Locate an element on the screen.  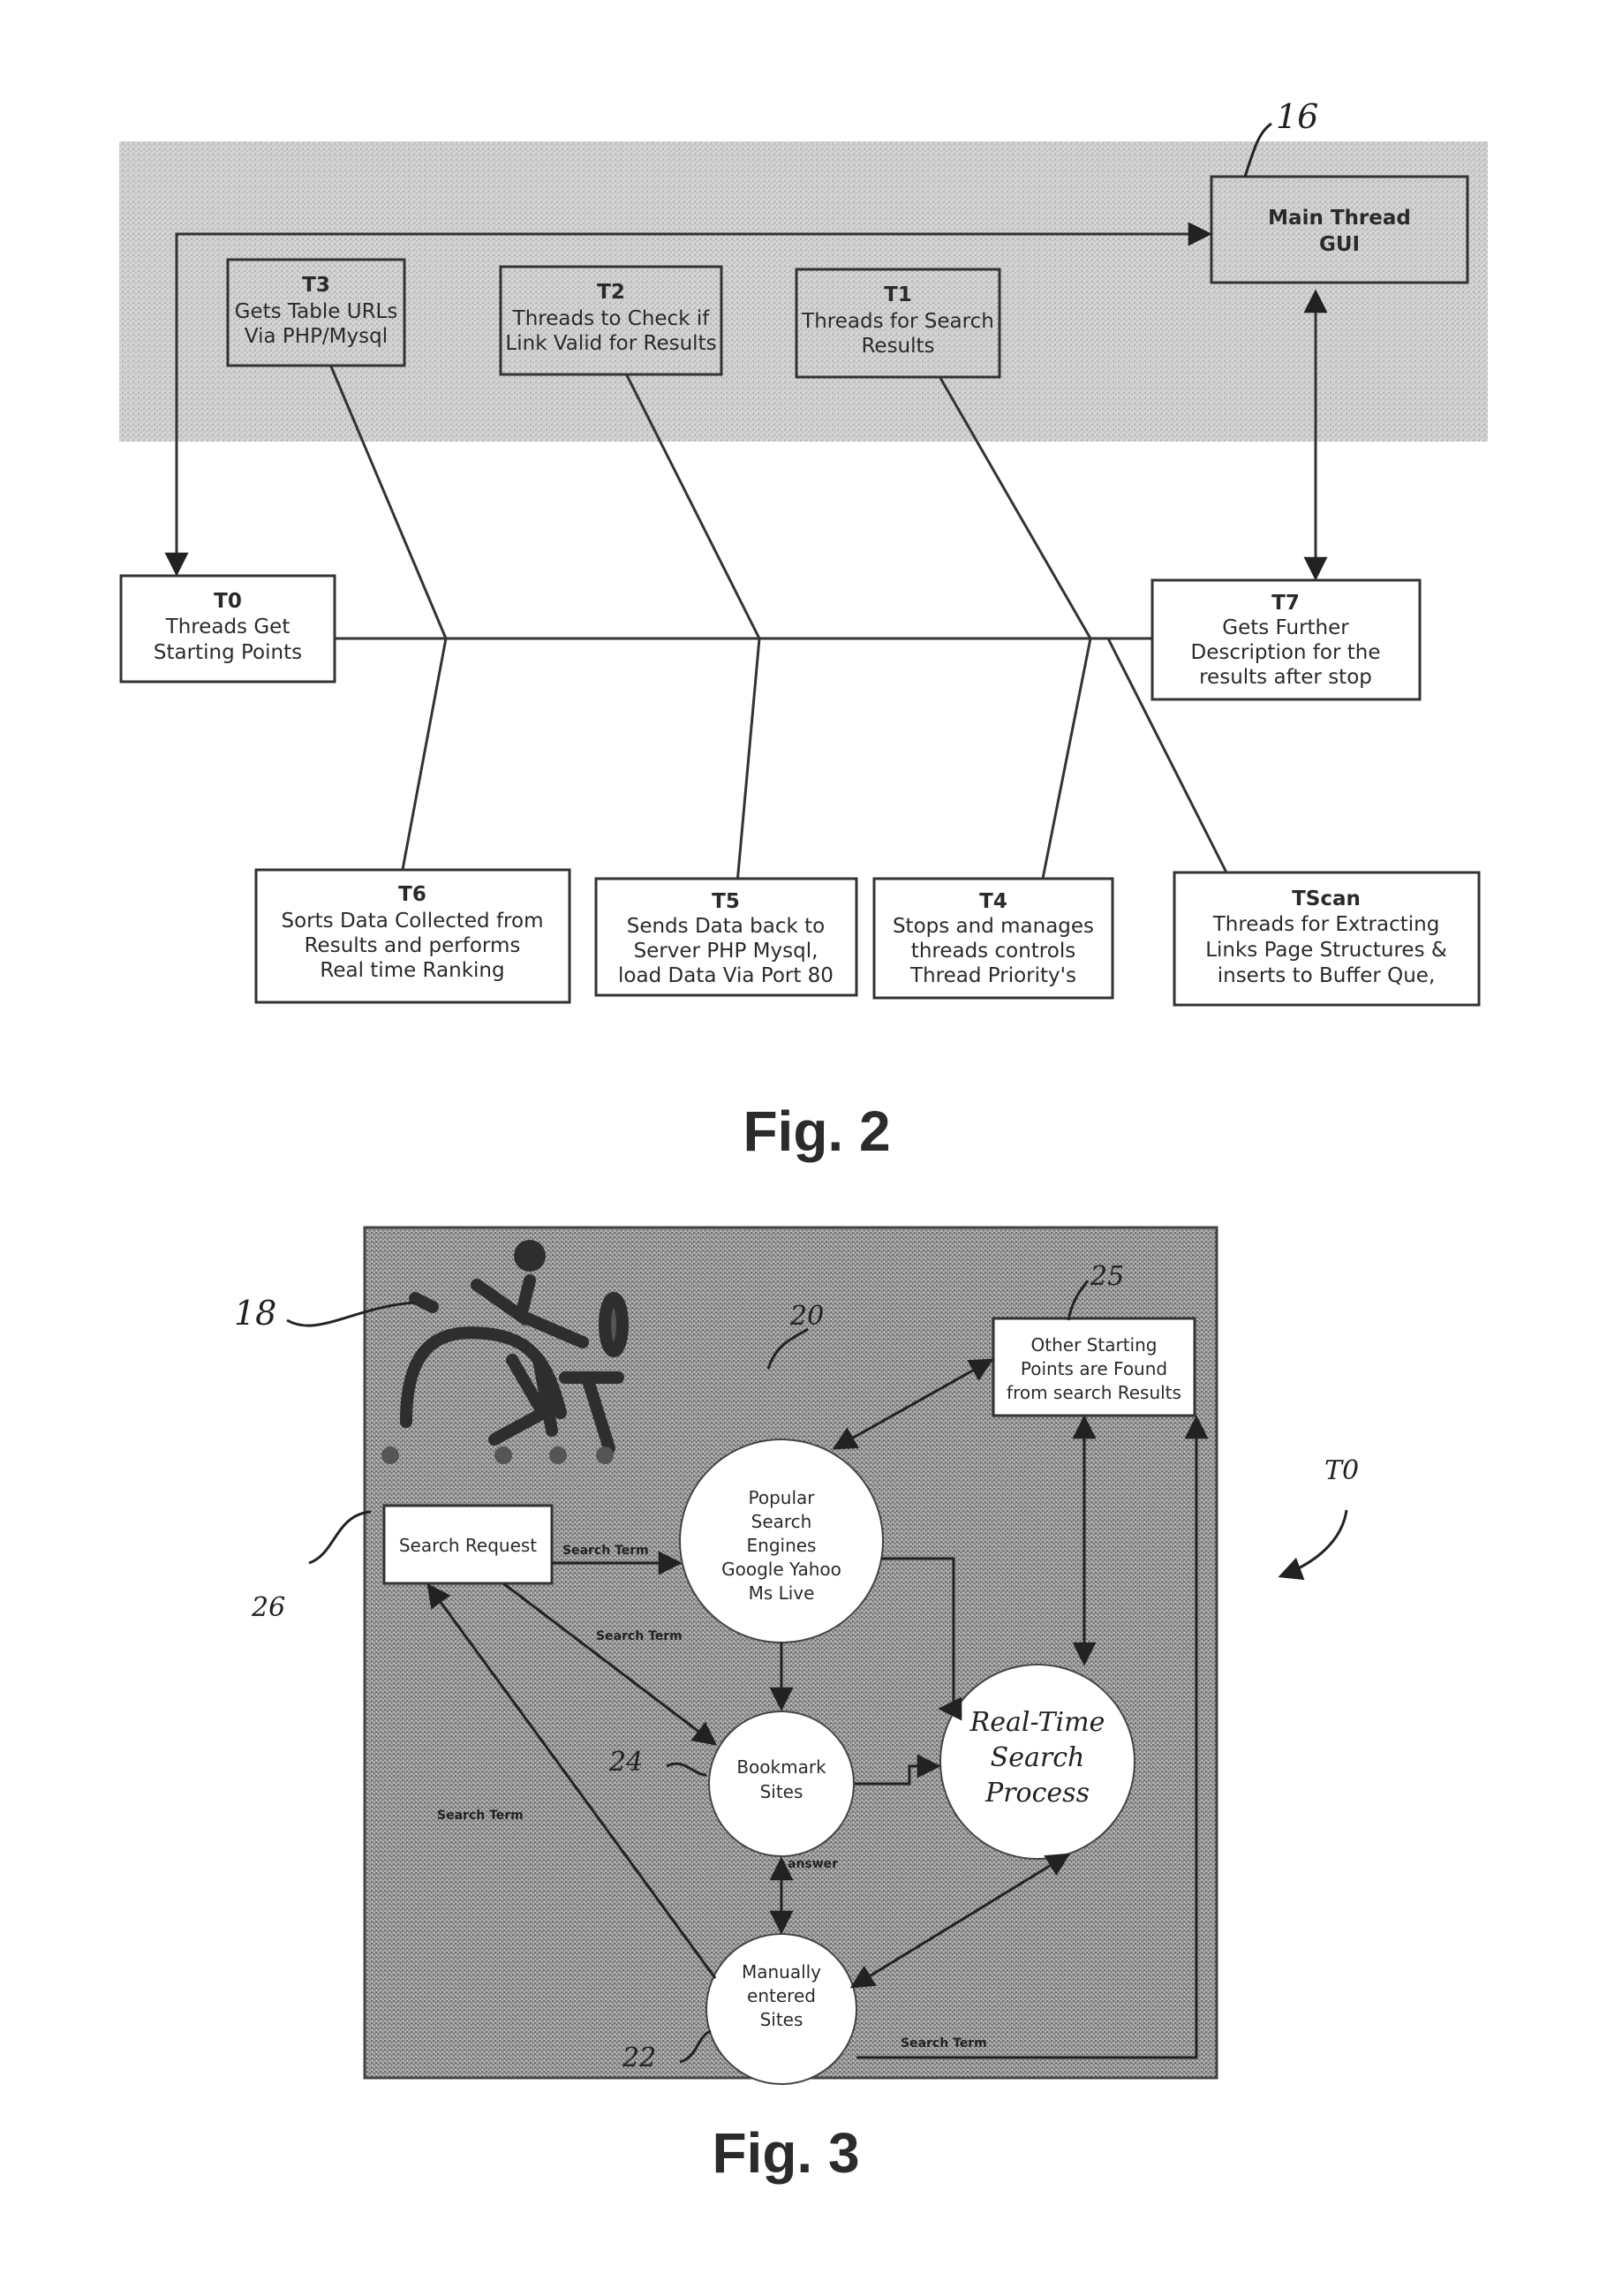
search-request-box: Search Request is located at coordinates (468, 1544).